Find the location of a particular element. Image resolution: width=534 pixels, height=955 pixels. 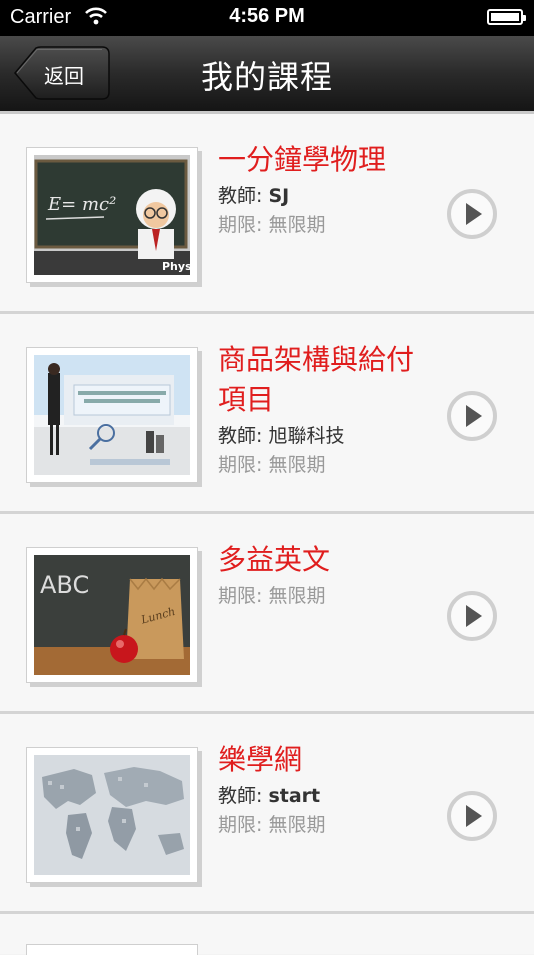

status-time: 4:56 PM is located at coordinates (267, 16).